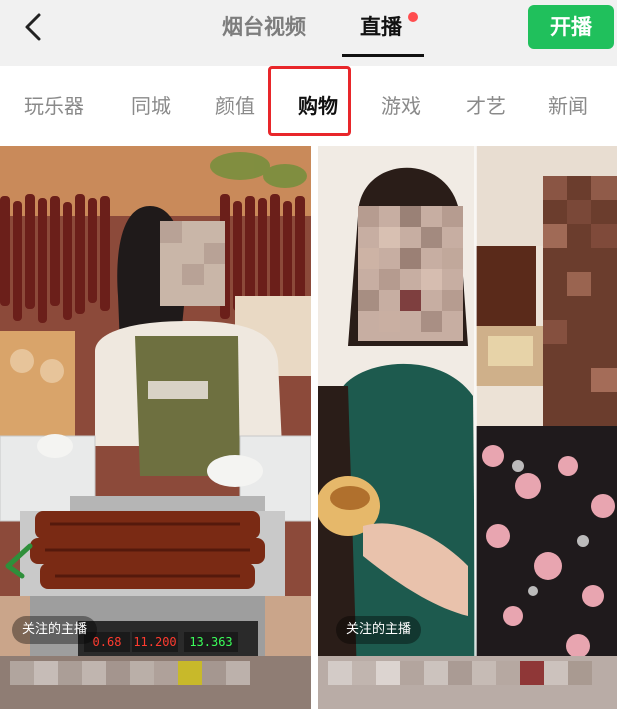 Image resolution: width=617 pixels, height=709 pixels. What do you see at coordinates (381, 27) in the screenshot?
I see `tab-live: 直播` at bounding box center [381, 27].